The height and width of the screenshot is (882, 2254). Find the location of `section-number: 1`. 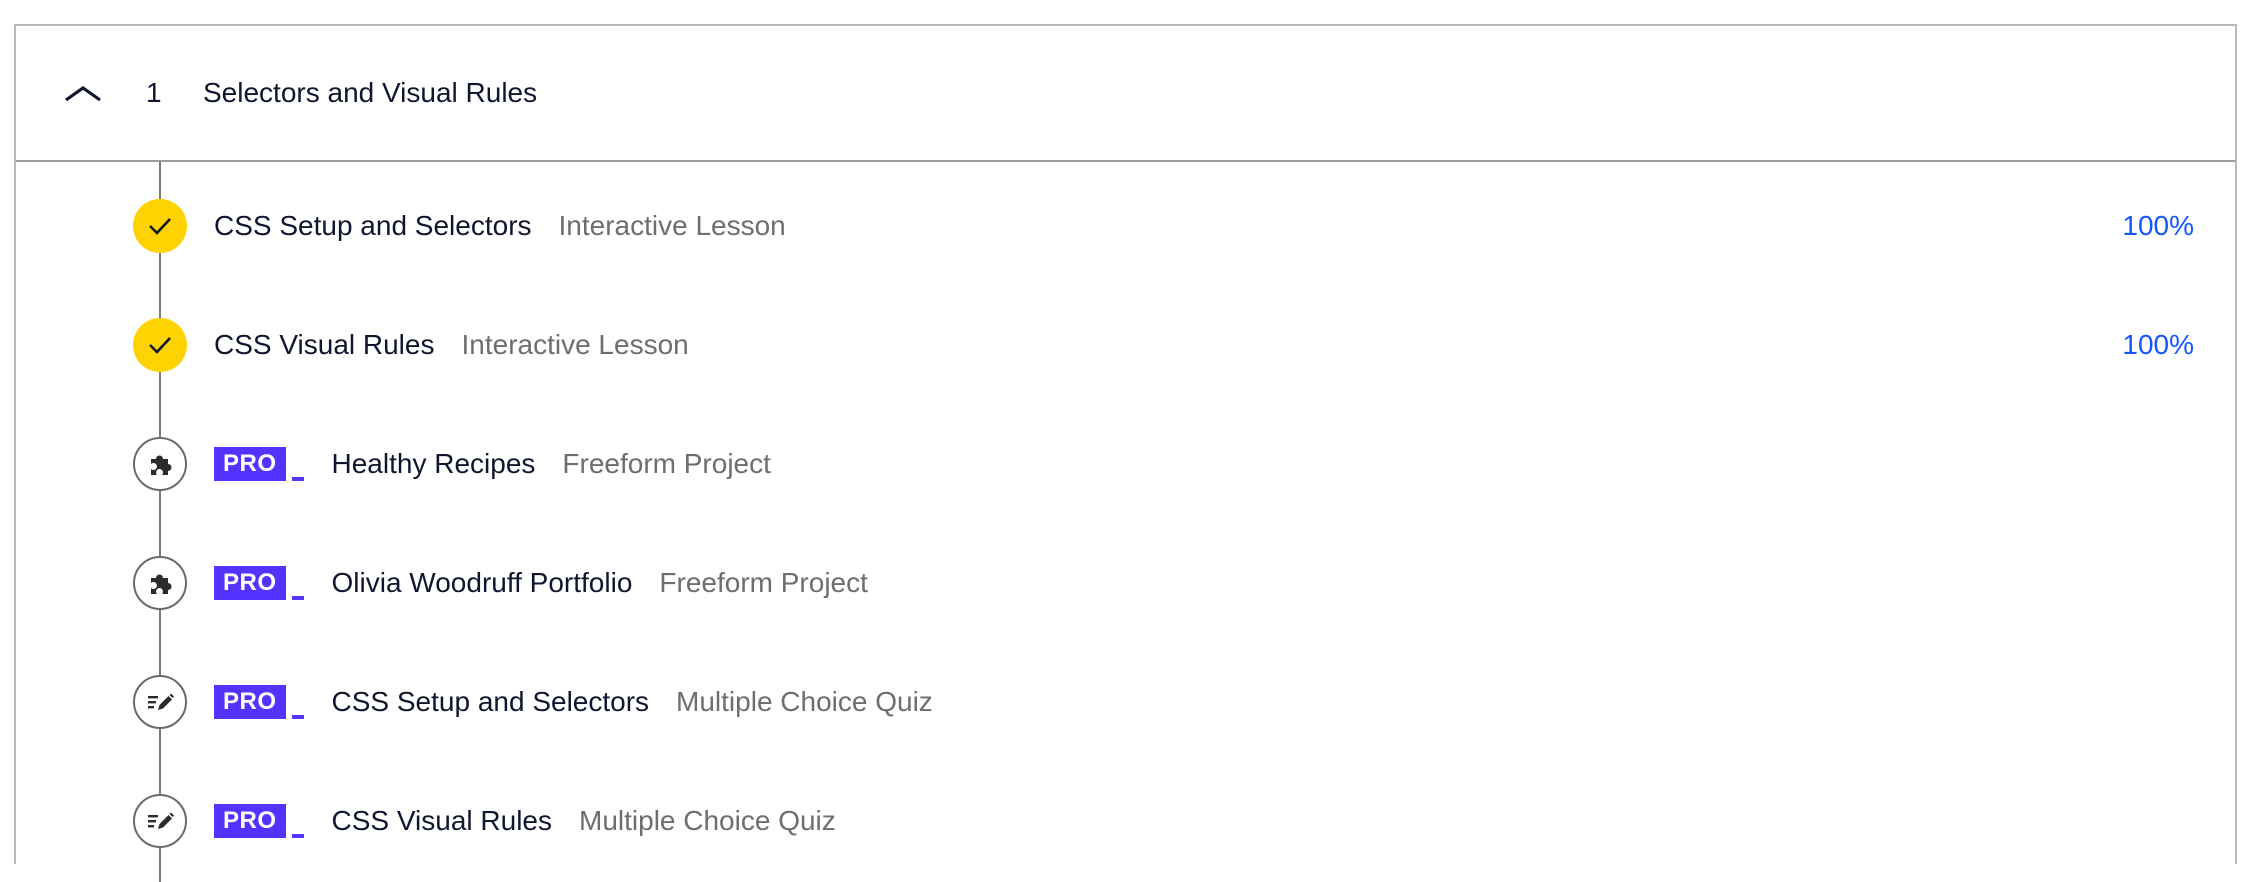

section-number: 1 is located at coordinates (154, 92).